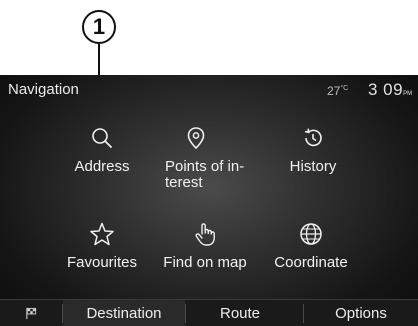 This screenshot has height=326, width=418. I want to click on tab-destination: Destination, so click(124, 313).